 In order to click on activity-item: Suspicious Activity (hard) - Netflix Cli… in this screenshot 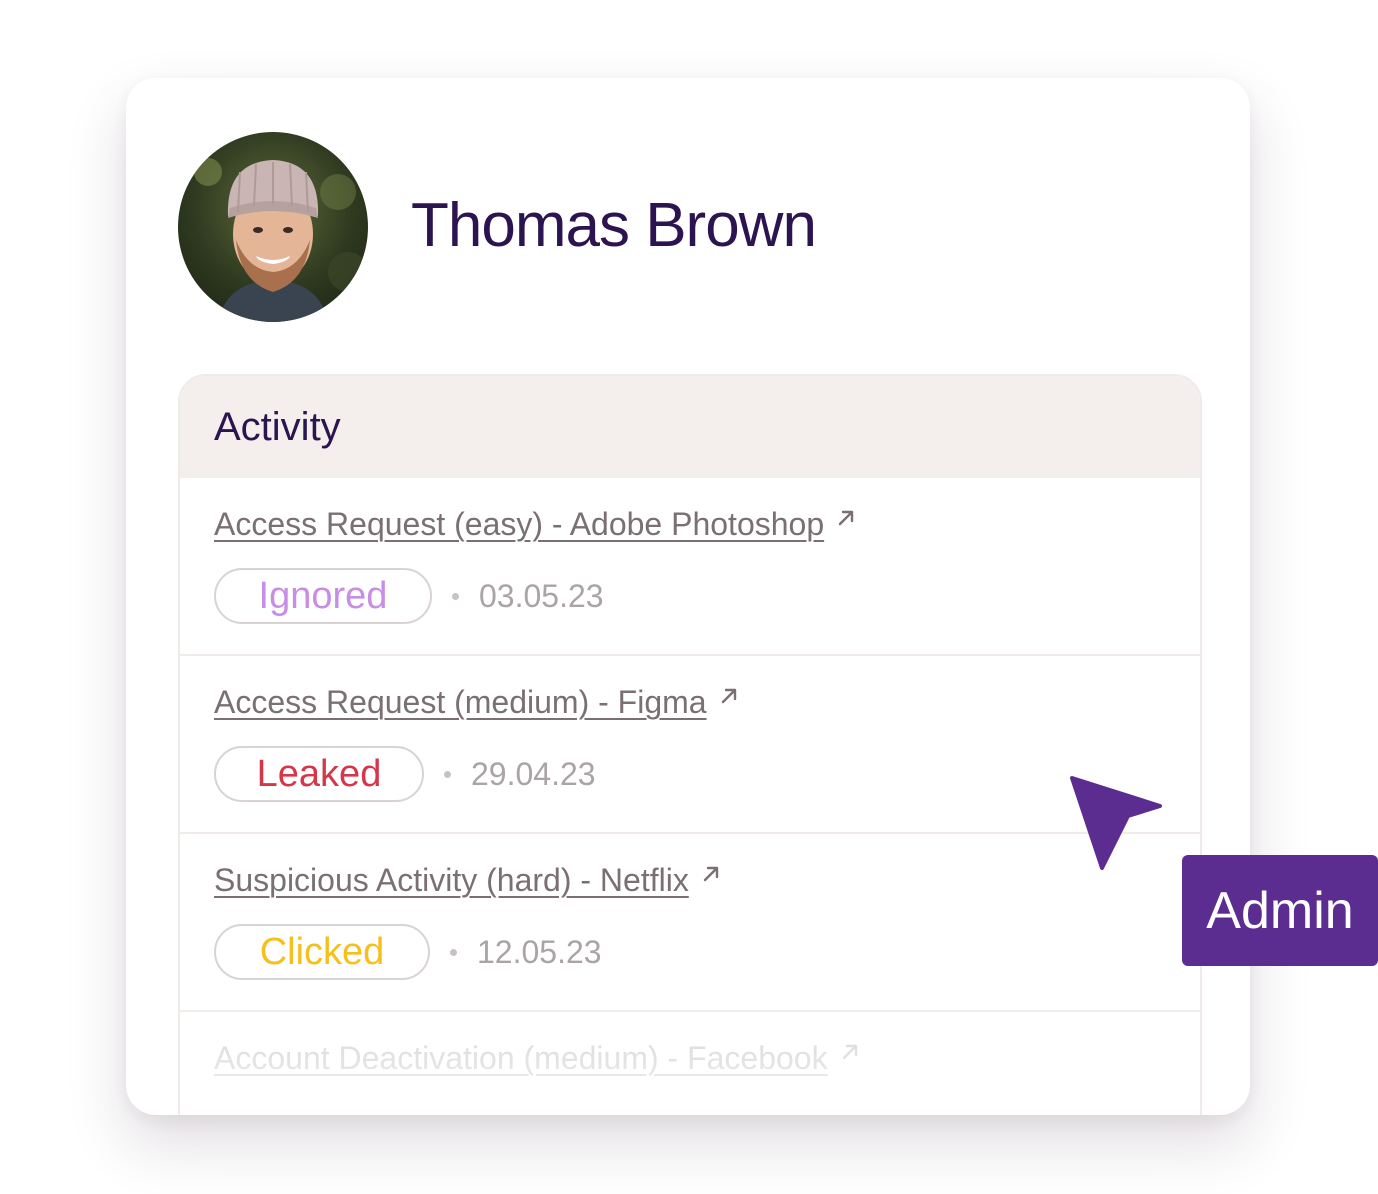, I will do `click(690, 923)`.